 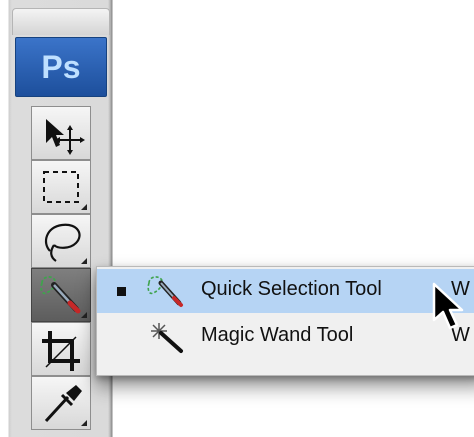 I want to click on menu-item-label: Magic Wand Tool, so click(x=277, y=335).